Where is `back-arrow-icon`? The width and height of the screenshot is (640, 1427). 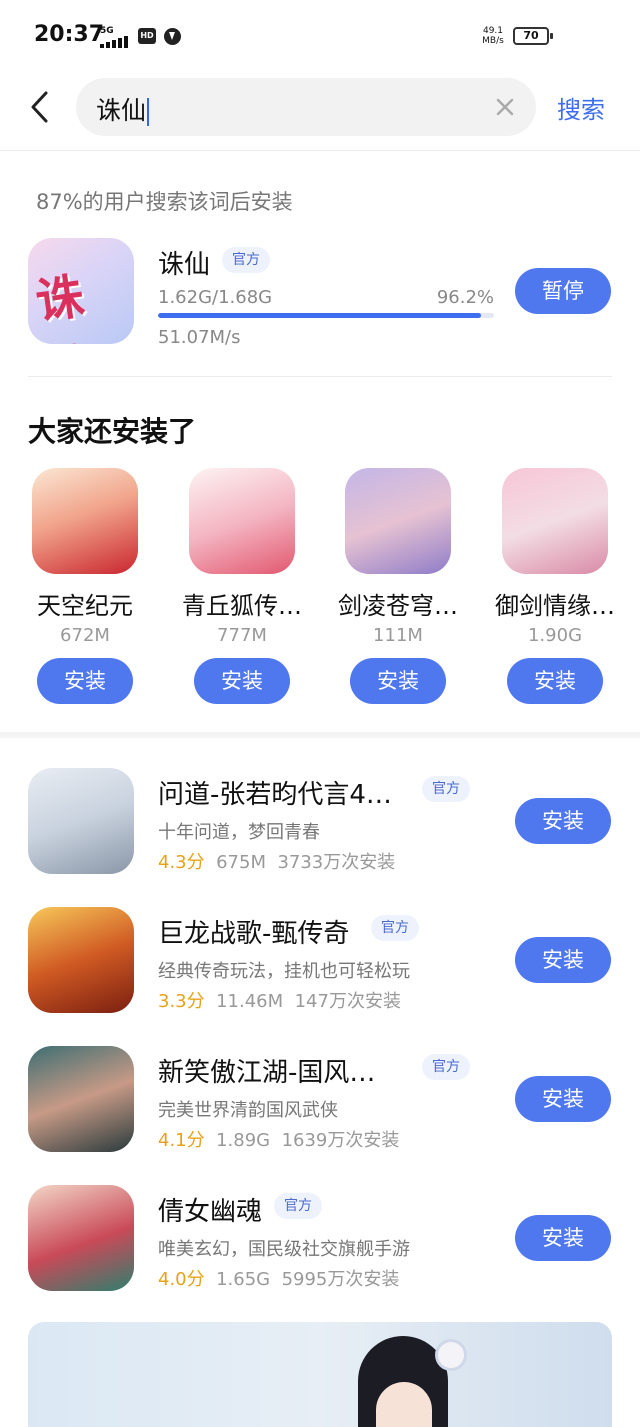 back-arrow-icon is located at coordinates (43, 107).